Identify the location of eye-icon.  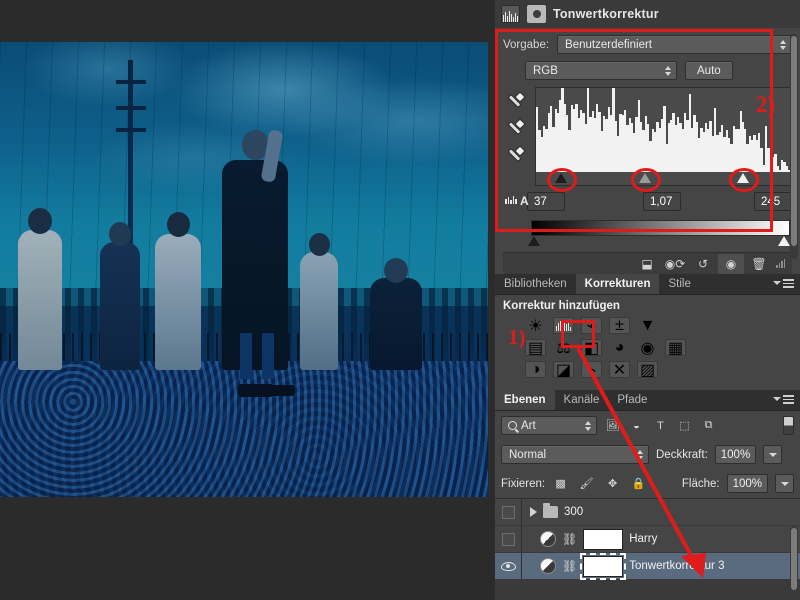
(508, 566).